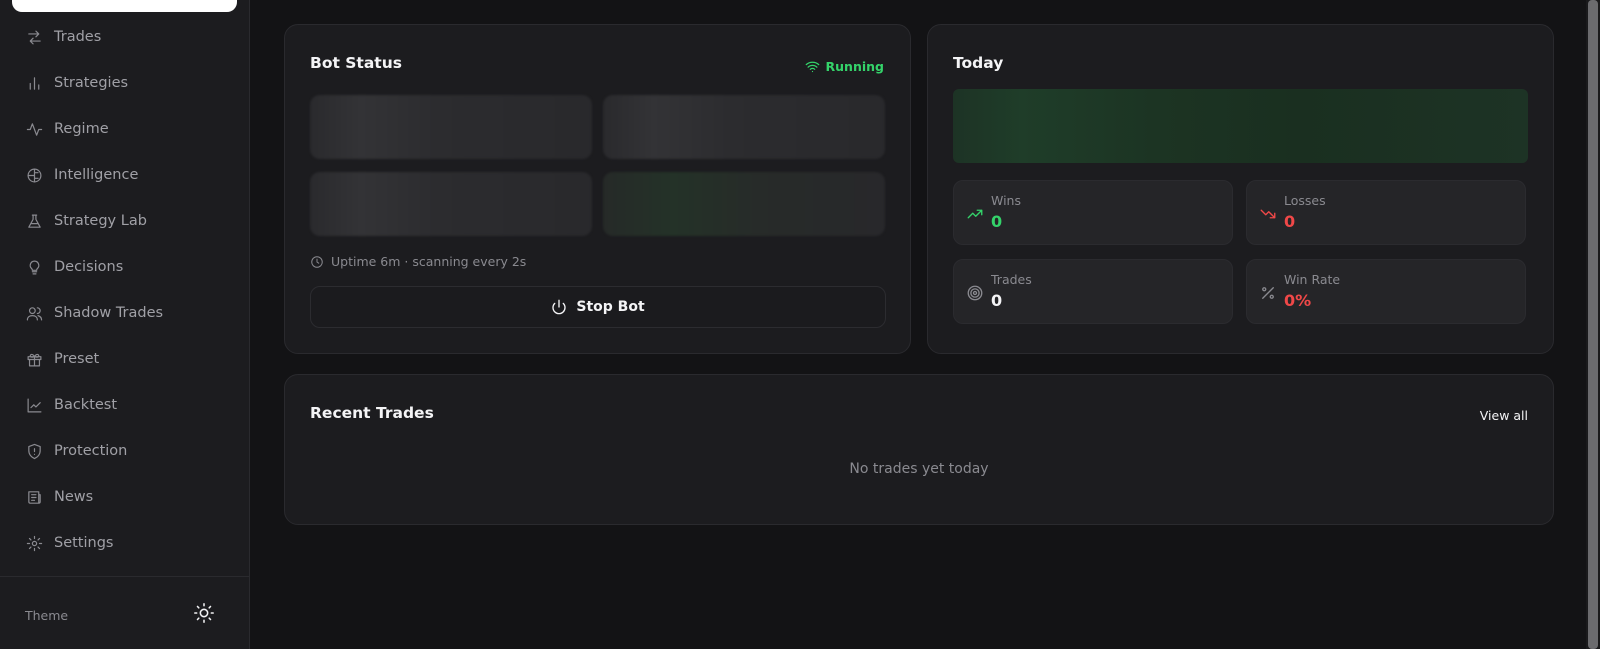 The height and width of the screenshot is (649, 1600). What do you see at coordinates (125, 405) in the screenshot?
I see `sidebar-item-backtest: Backtest` at bounding box center [125, 405].